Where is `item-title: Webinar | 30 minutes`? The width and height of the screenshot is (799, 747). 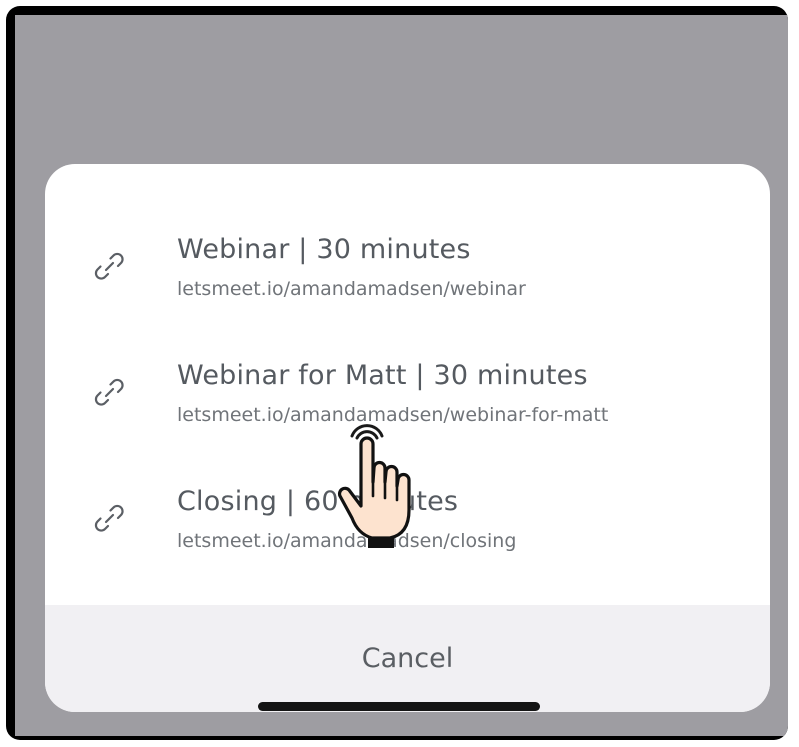 item-title: Webinar | 30 minutes is located at coordinates (324, 249).